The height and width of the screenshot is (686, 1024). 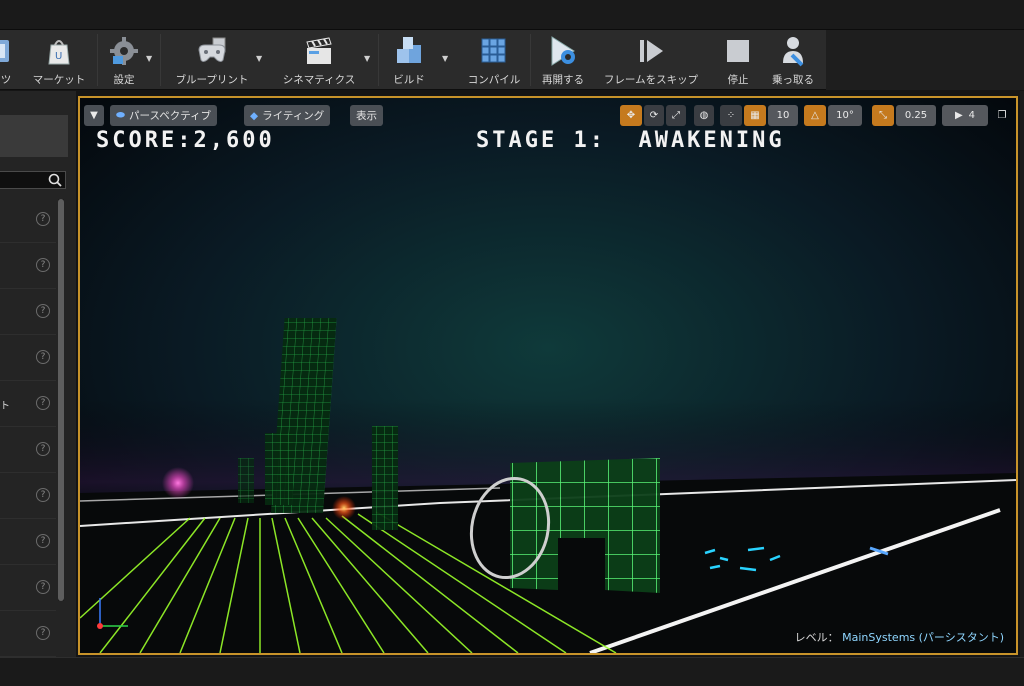 I want to click on window-top-strip, so click(x=512, y=15).